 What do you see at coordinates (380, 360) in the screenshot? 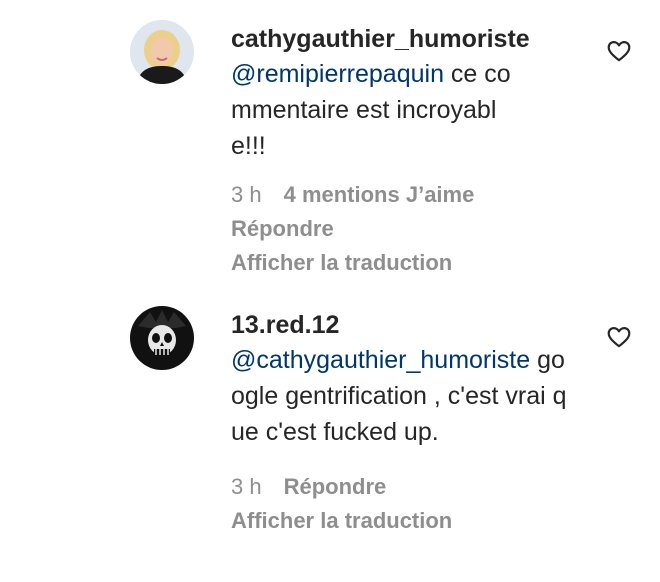
I see `mention-link: @cathygauthier_humoriste` at bounding box center [380, 360].